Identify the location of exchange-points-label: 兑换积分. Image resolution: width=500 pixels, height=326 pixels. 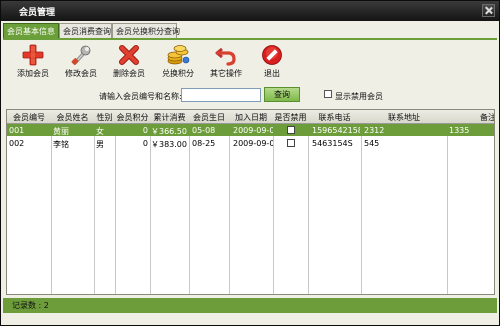
(178, 73).